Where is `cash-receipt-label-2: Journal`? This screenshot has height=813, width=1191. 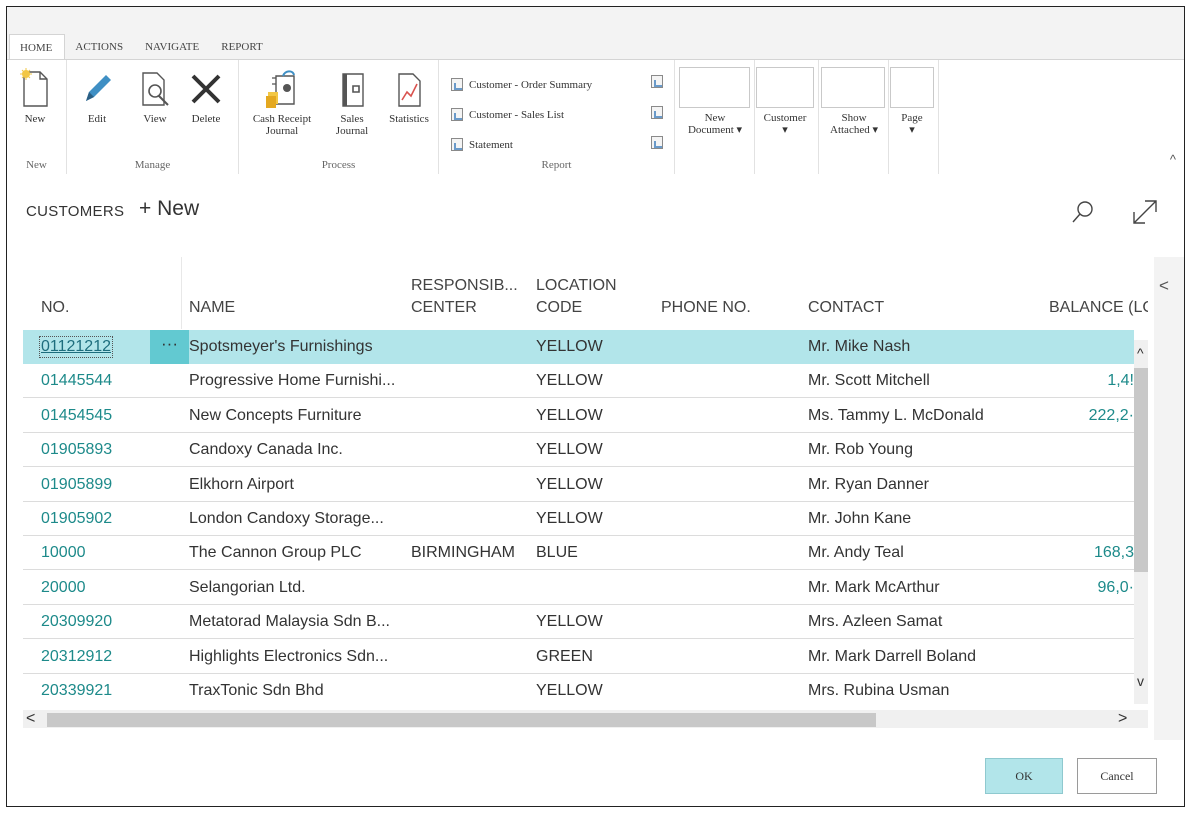
cash-receipt-label-2: Journal is located at coordinates (282, 131).